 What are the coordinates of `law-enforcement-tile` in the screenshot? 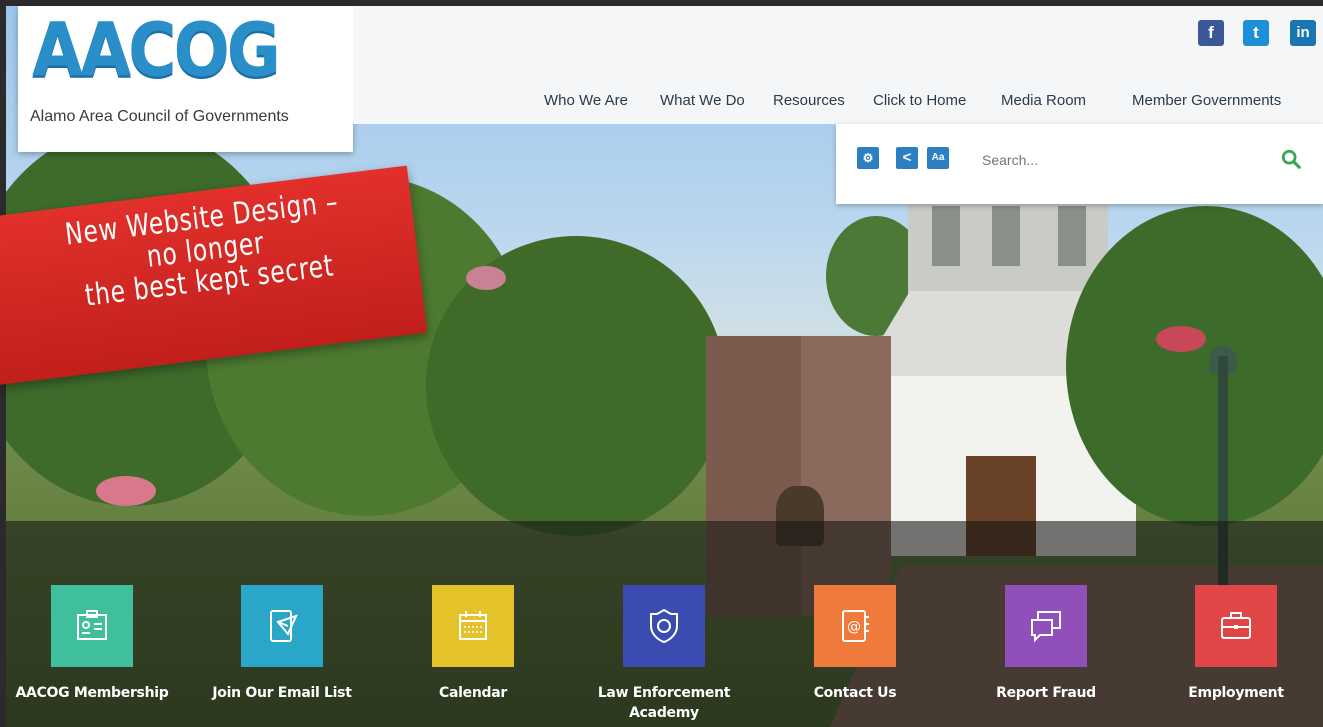 It's located at (664, 626).